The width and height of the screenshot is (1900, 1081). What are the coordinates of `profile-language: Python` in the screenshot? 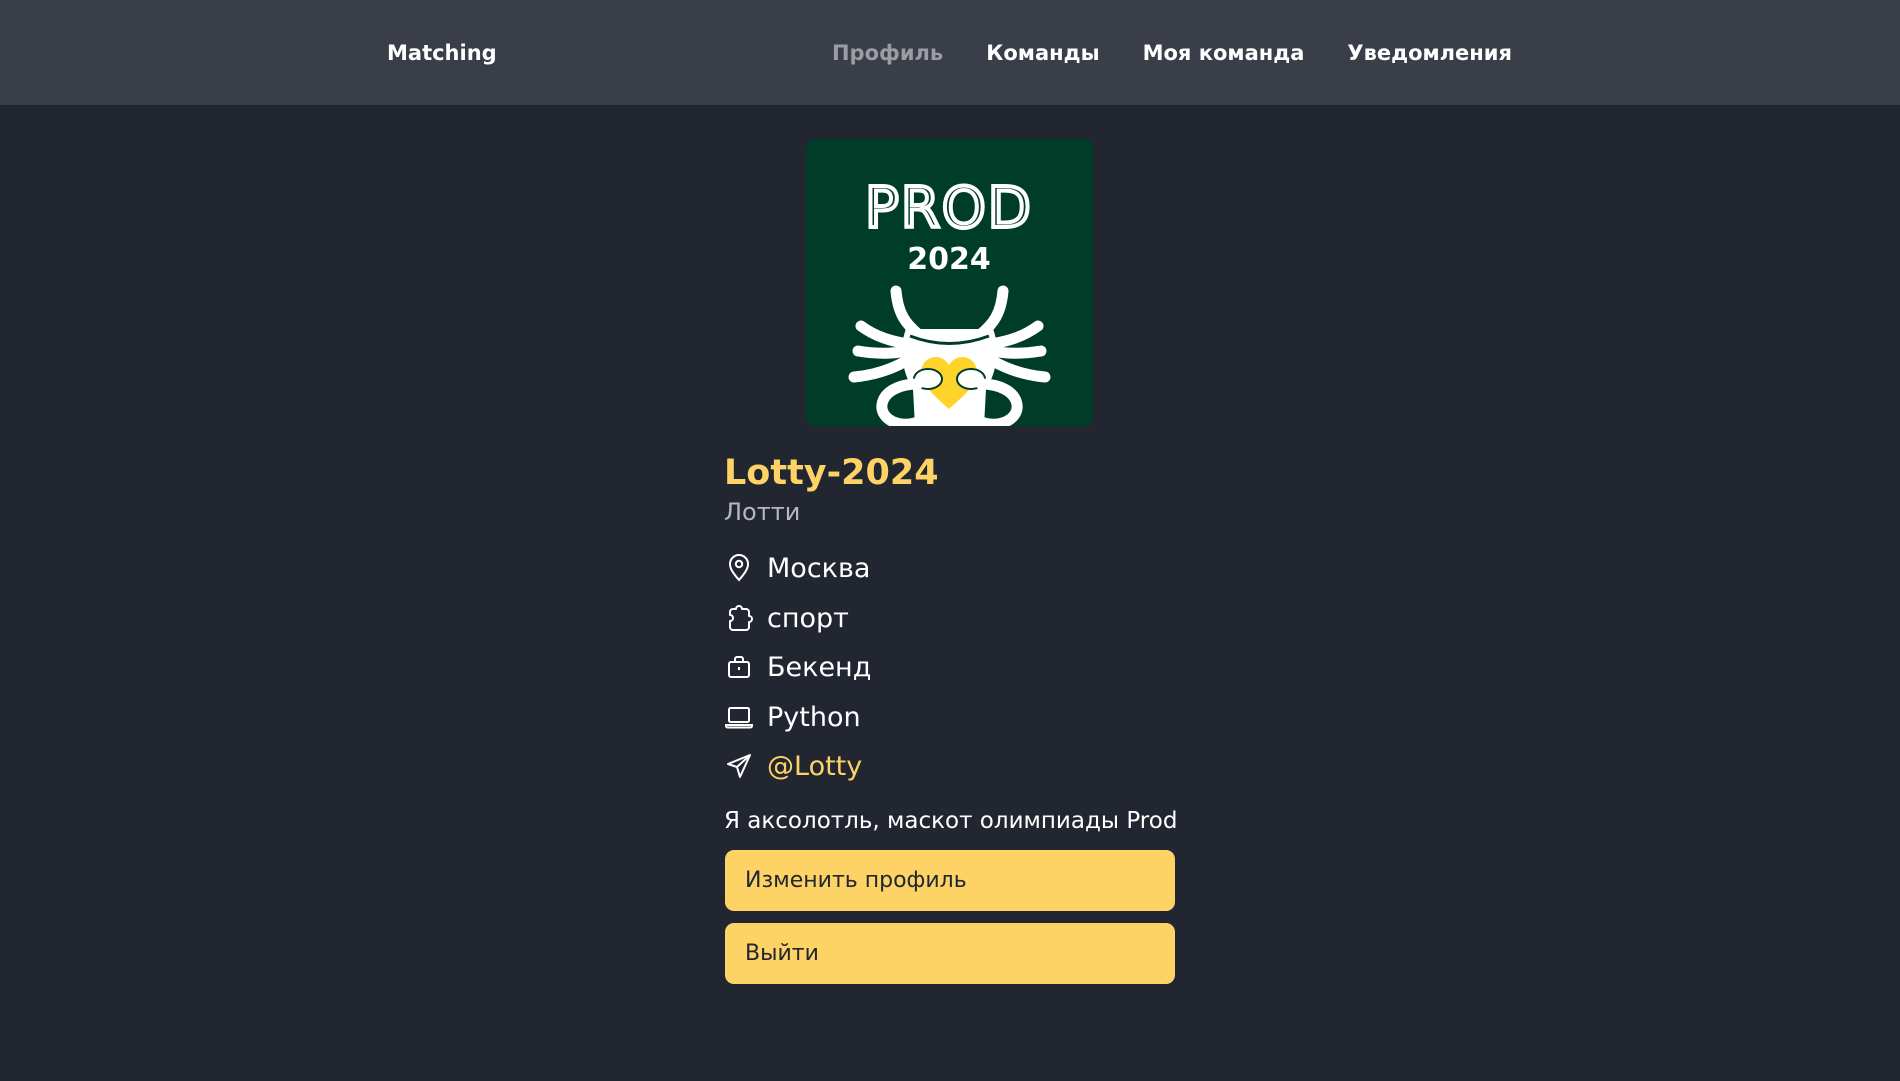 It's located at (814, 717).